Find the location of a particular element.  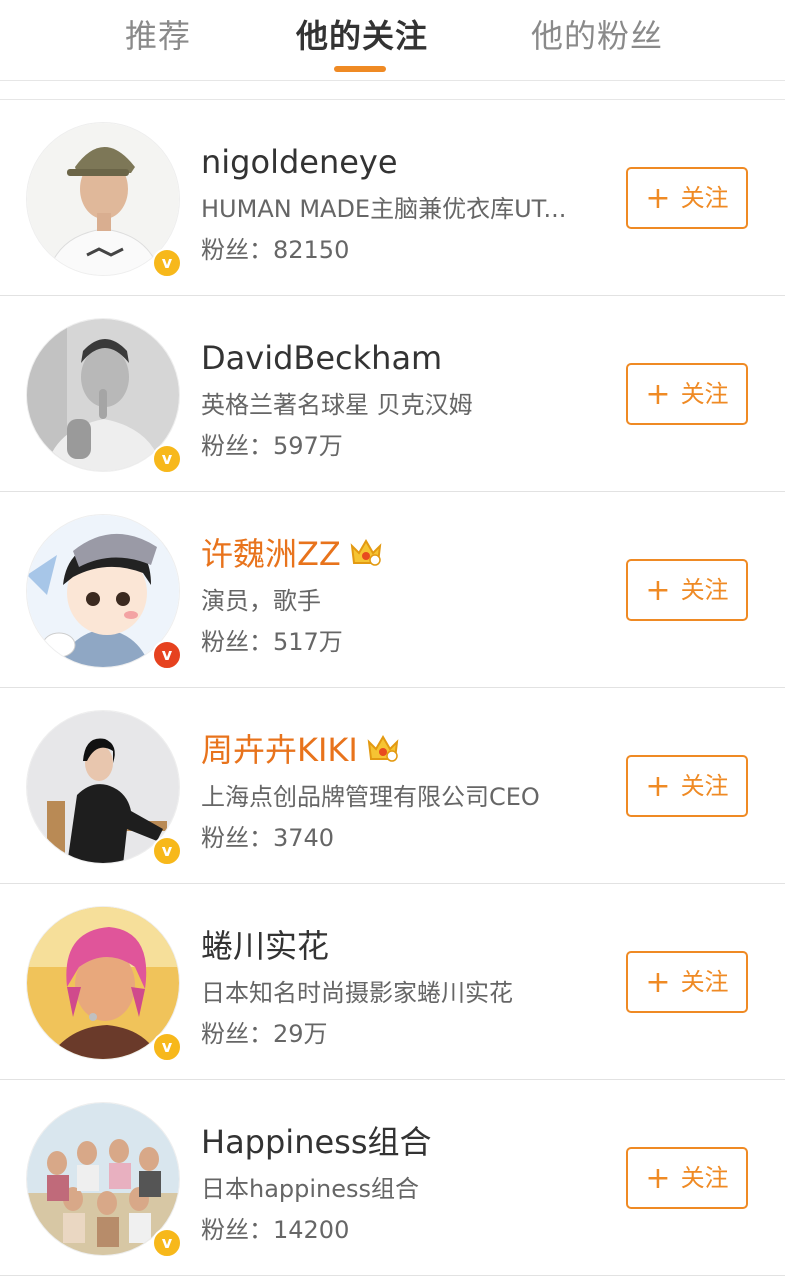

user-name: DavidBeckham is located at coordinates (321, 358).